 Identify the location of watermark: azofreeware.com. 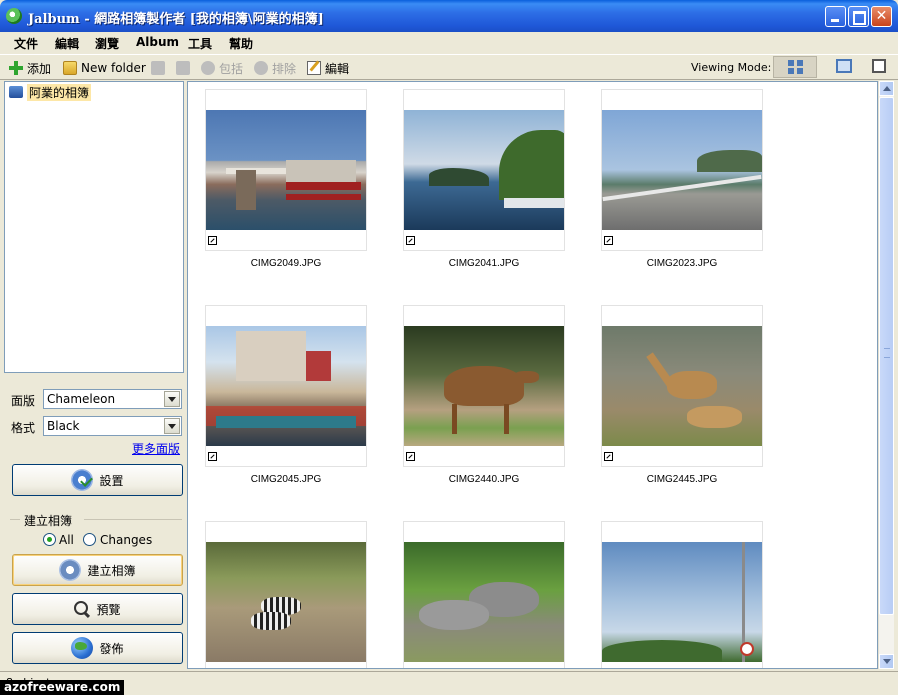
(62, 687).